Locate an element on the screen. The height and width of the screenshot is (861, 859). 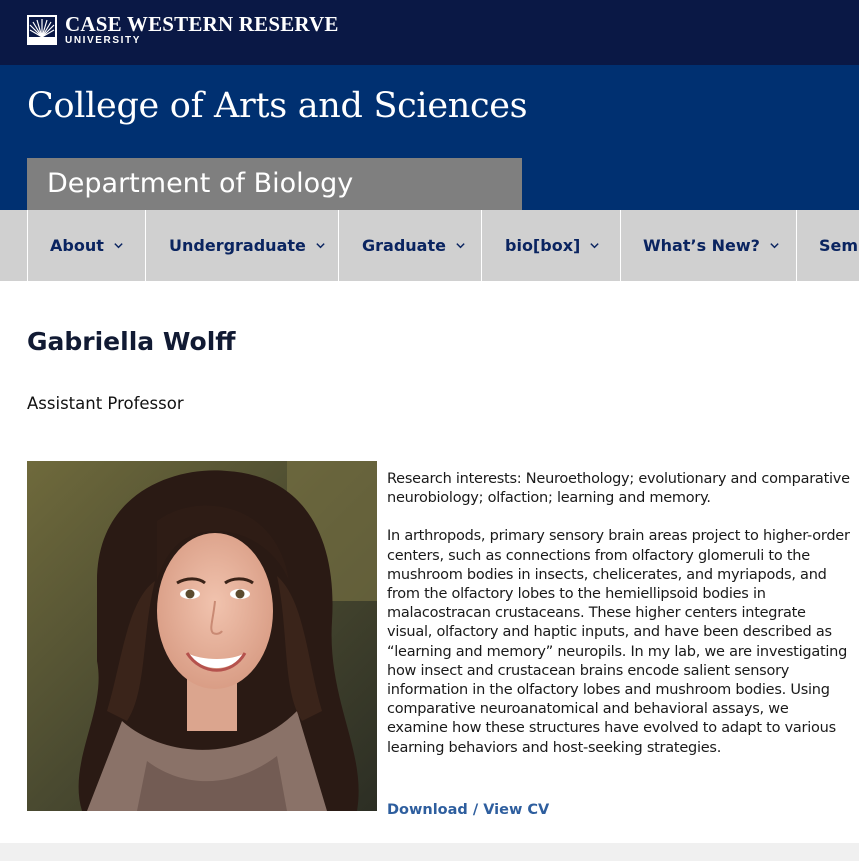
nav-item-label: Graduate is located at coordinates (404, 245).